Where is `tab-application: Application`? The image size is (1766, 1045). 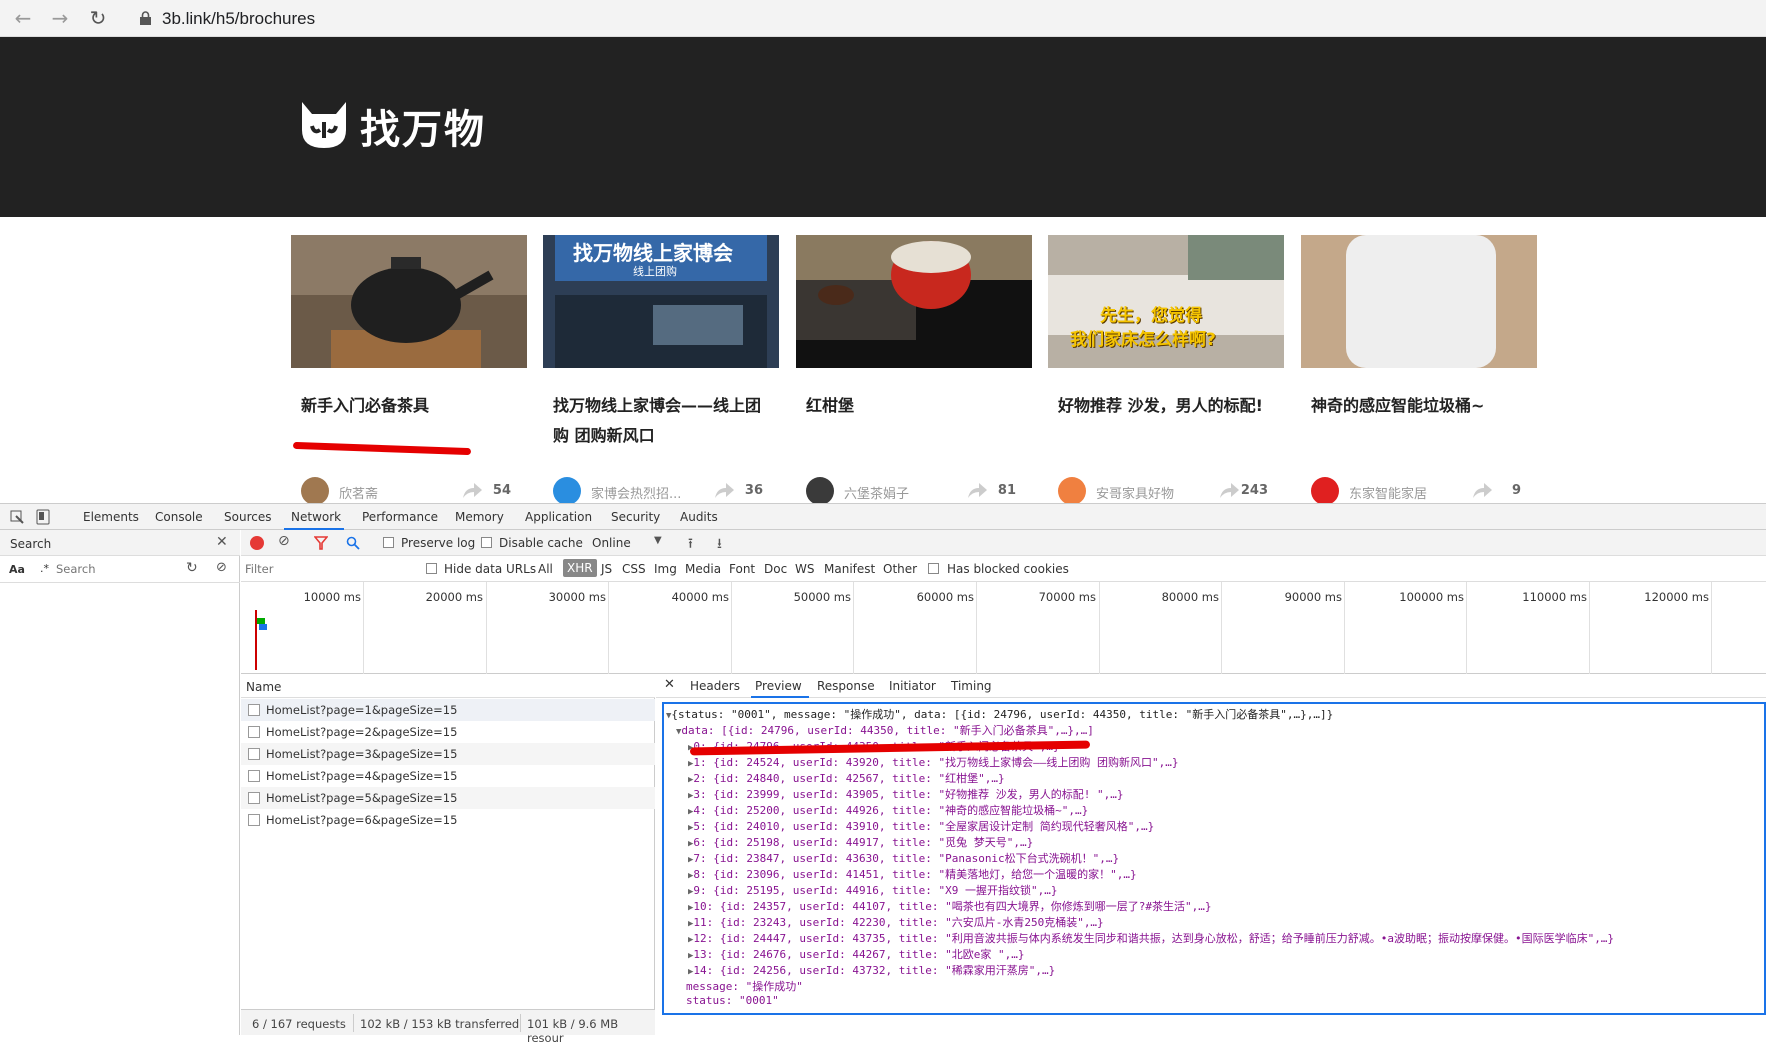 tab-application: Application is located at coordinates (558, 517).